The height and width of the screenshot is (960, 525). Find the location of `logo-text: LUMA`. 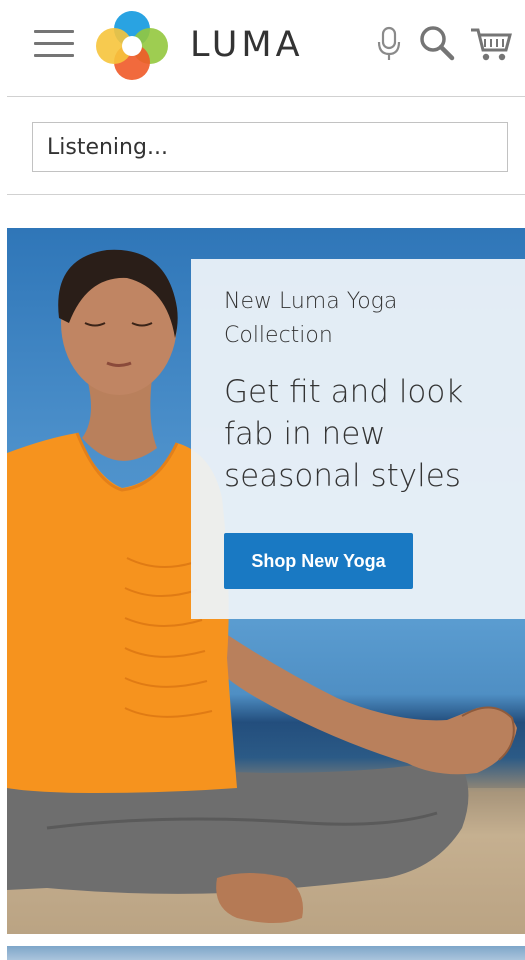

logo-text: LUMA is located at coordinates (247, 45).